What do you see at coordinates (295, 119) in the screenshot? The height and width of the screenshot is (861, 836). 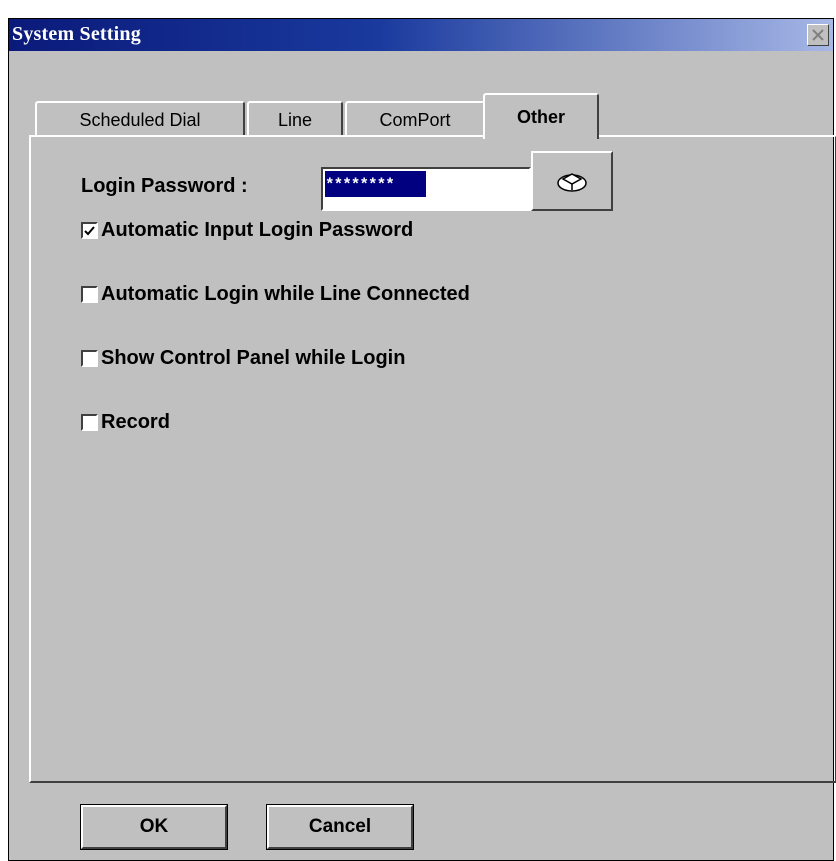 I see `tab-line: Line` at bounding box center [295, 119].